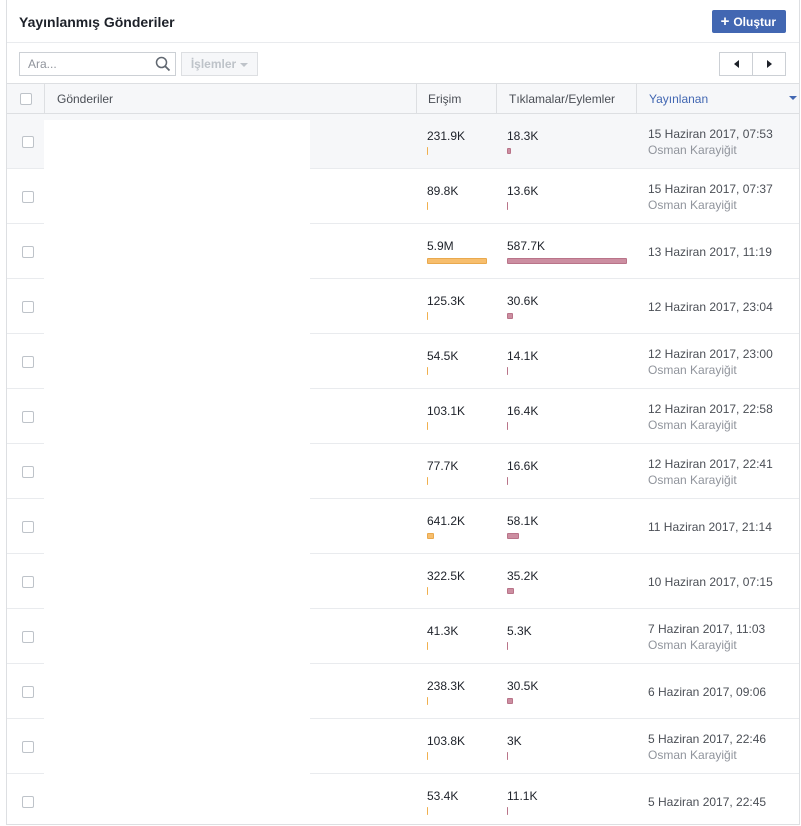  Describe the element at coordinates (403, 306) in the screenshot. I see `table-row: 125.3K 30.6K 12 Haziran 2017, 23:04` at that location.